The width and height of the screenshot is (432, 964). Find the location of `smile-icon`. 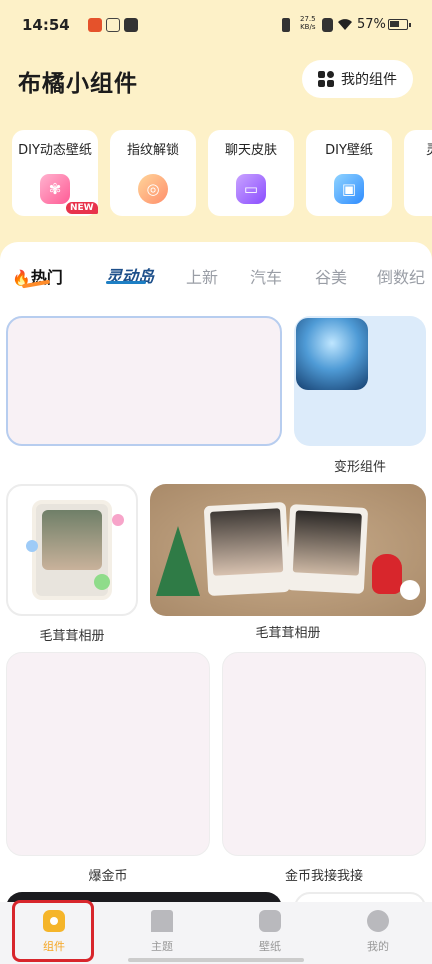

smile-icon is located at coordinates (378, 921).